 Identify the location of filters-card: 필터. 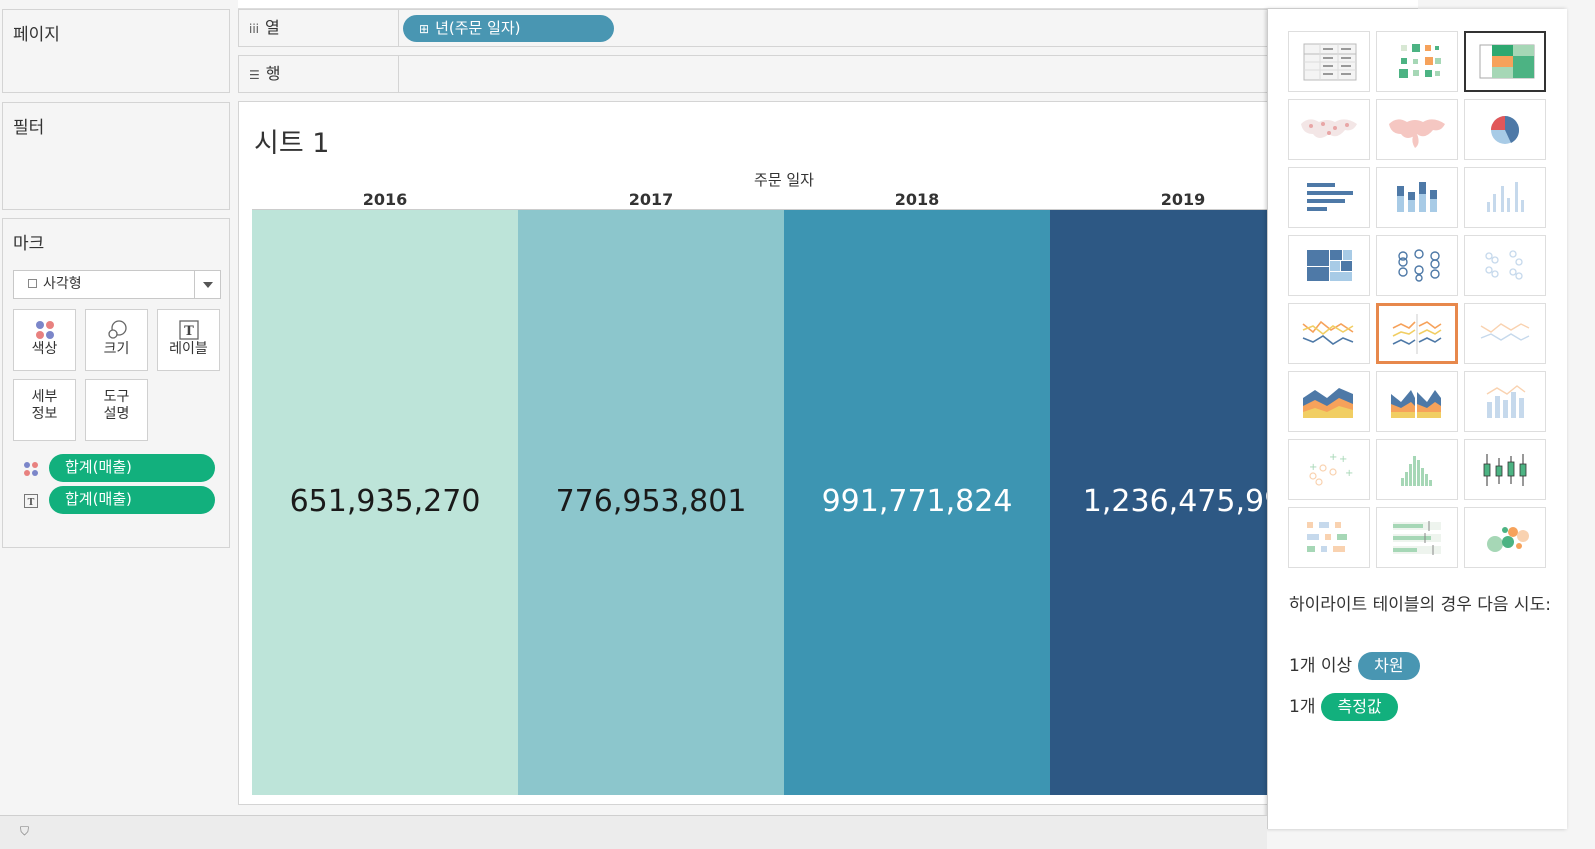
(116, 156).